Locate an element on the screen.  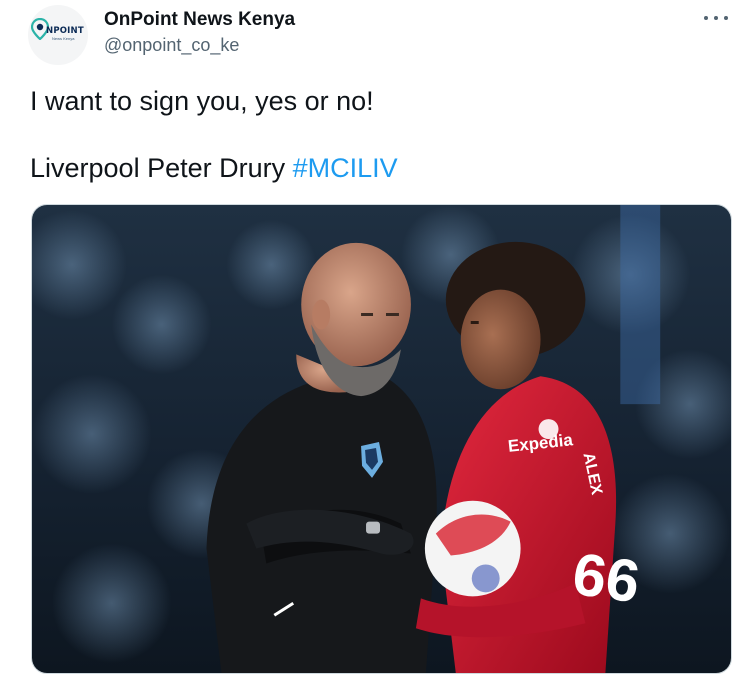
avatar-brand-subtext: News Kenya is located at coordinates (63, 38).